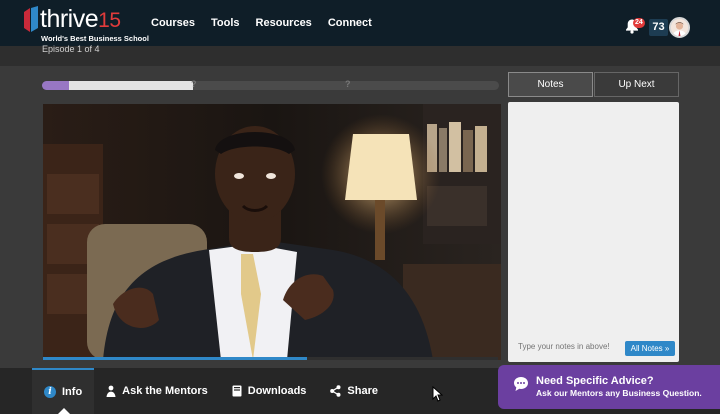  I want to click on thrive15-logo: thrive15 World's Best Business School, so click(86, 24).